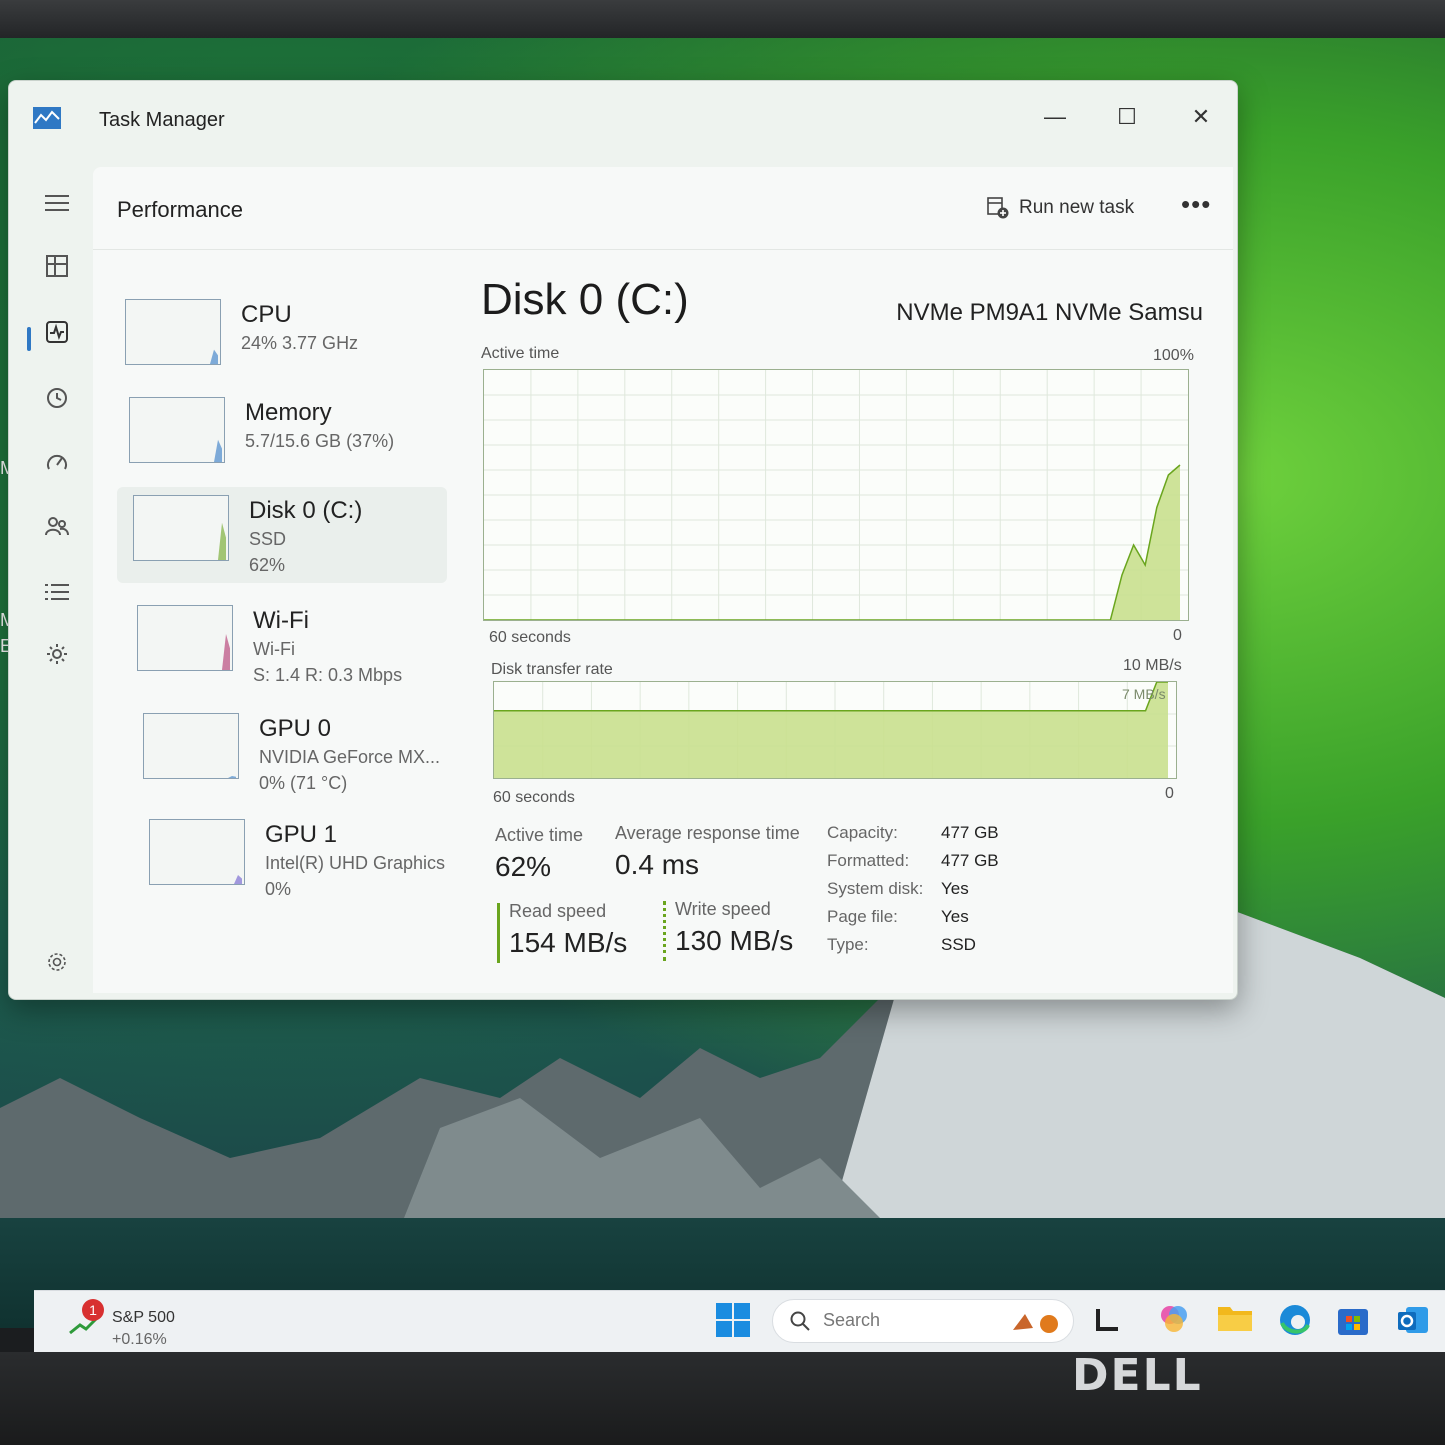  Describe the element at coordinates (722, 20) in the screenshot. I see `monitor-bezel-top` at that location.